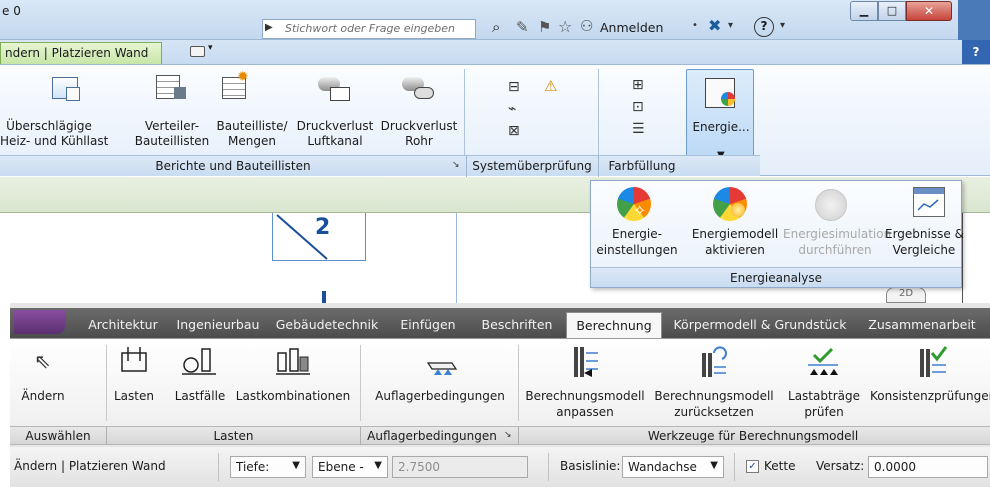  Describe the element at coordinates (11, 11) in the screenshot. I see `window-title: e 0` at that location.